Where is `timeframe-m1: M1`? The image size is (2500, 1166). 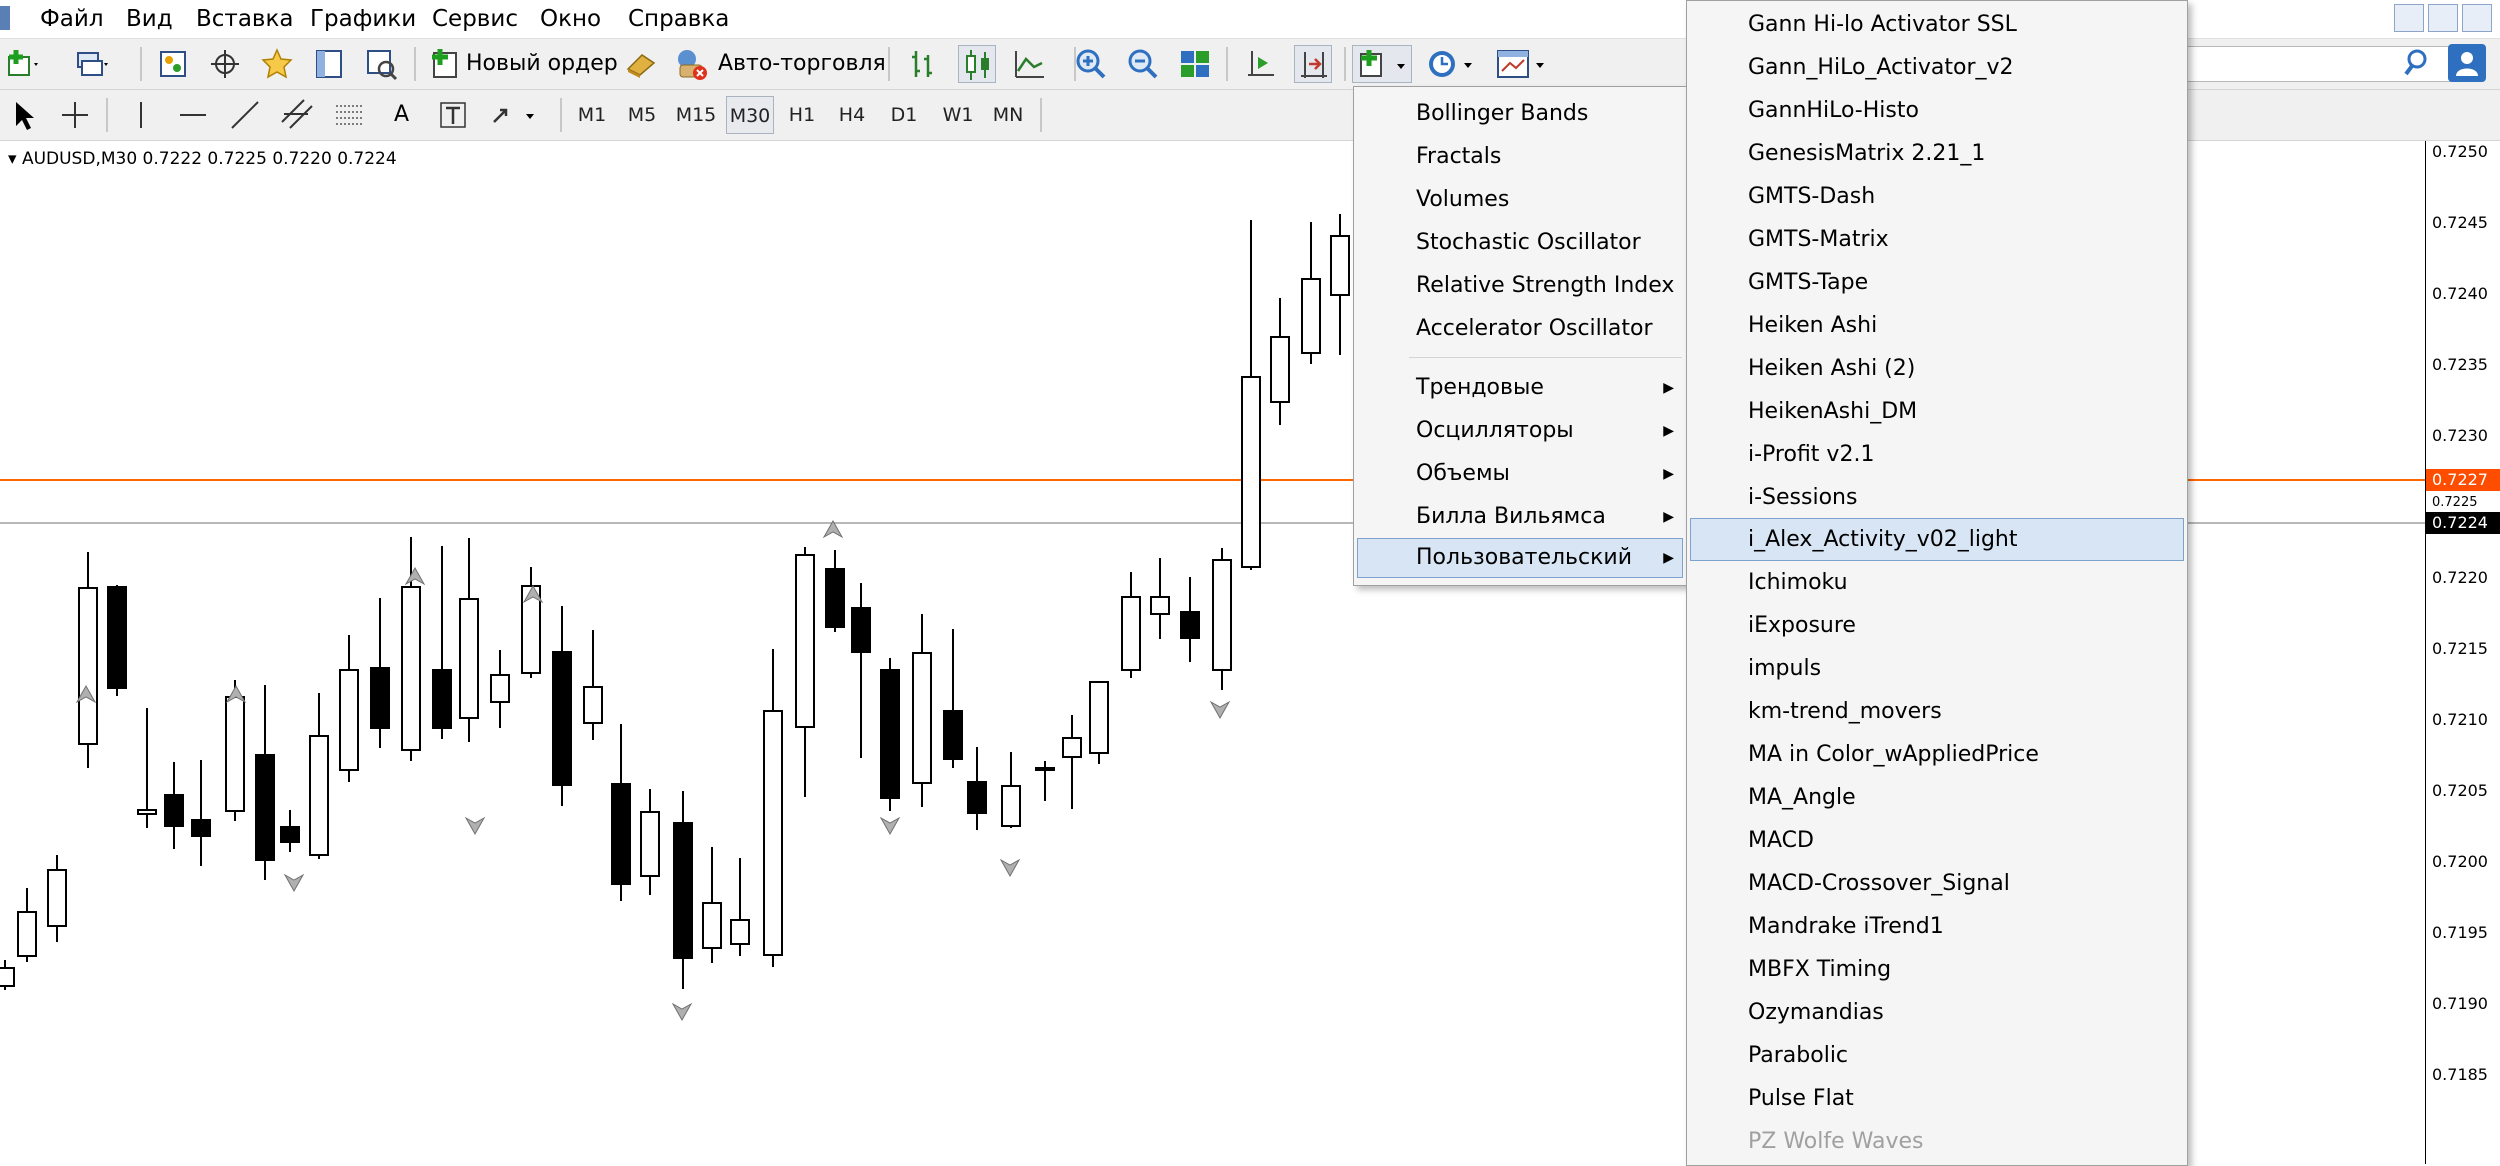 timeframe-m1: M1 is located at coordinates (592, 115).